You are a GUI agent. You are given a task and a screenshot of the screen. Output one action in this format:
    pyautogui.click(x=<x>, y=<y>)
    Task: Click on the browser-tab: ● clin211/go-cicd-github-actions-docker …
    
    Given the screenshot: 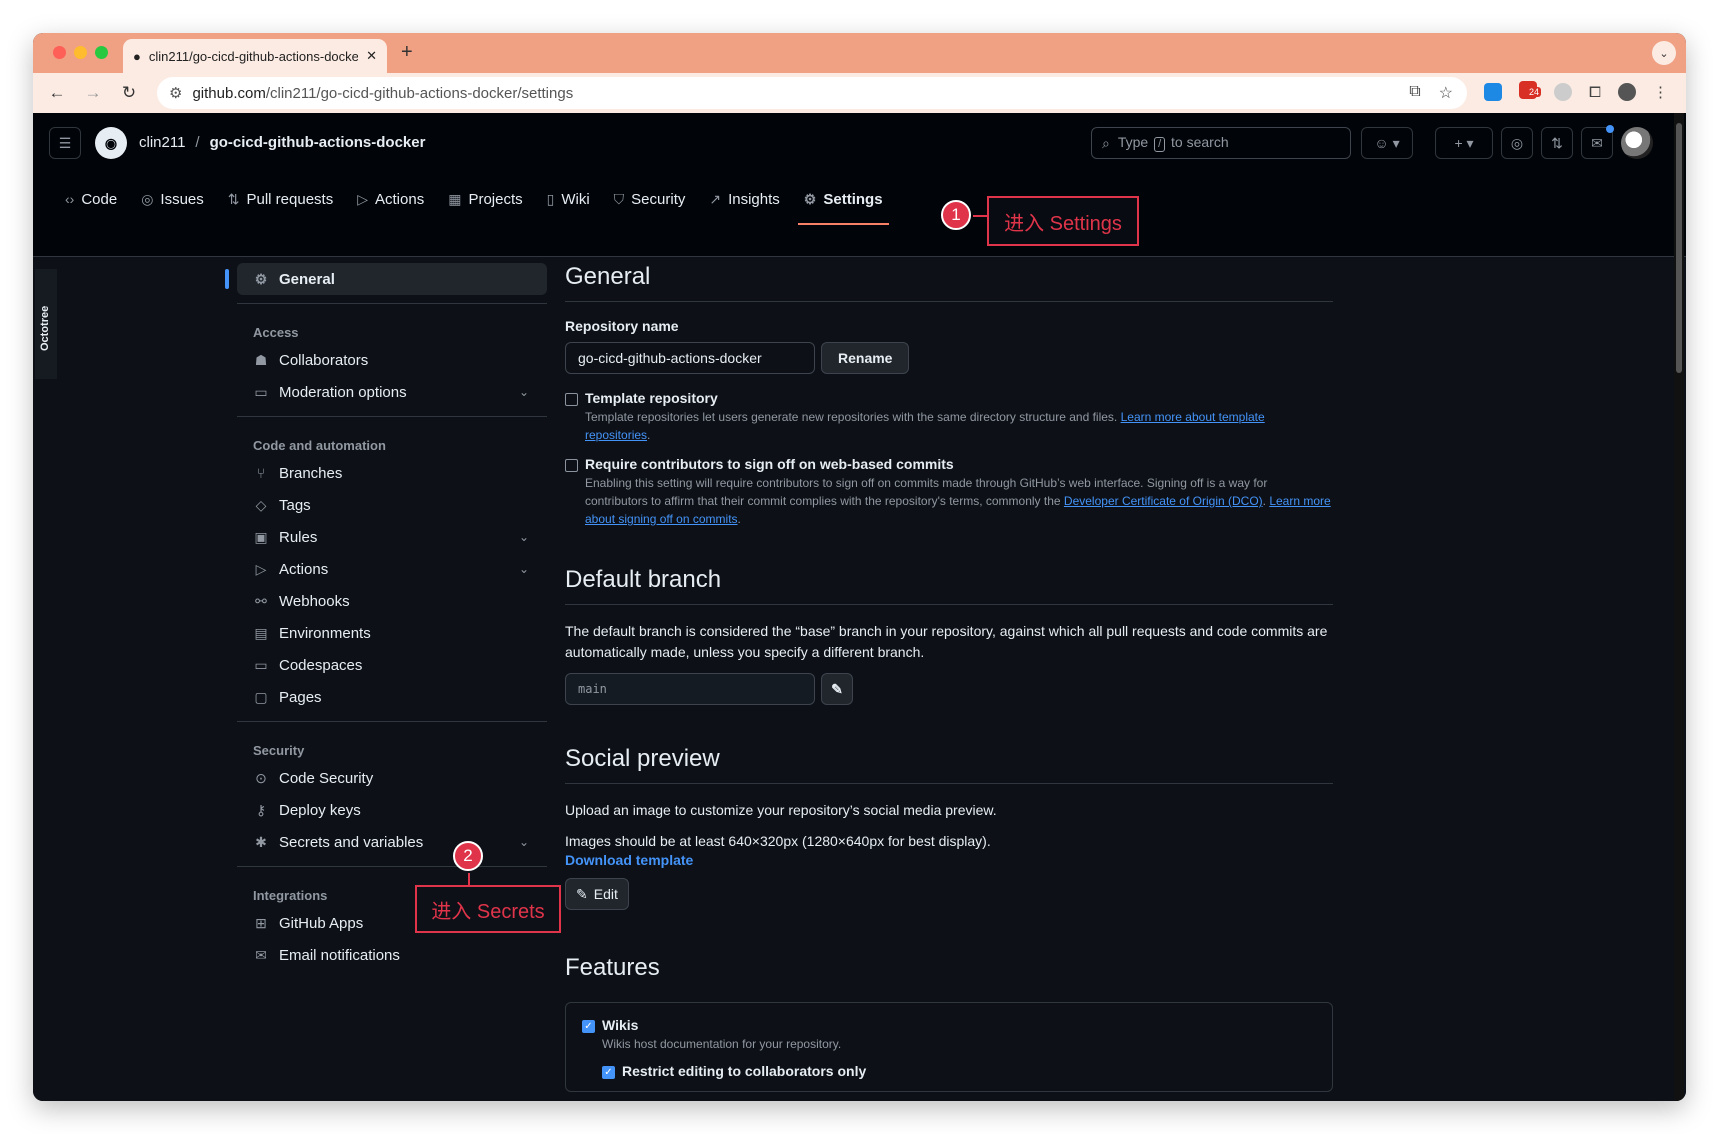 What is the action you would take?
    pyautogui.click(x=255, y=56)
    